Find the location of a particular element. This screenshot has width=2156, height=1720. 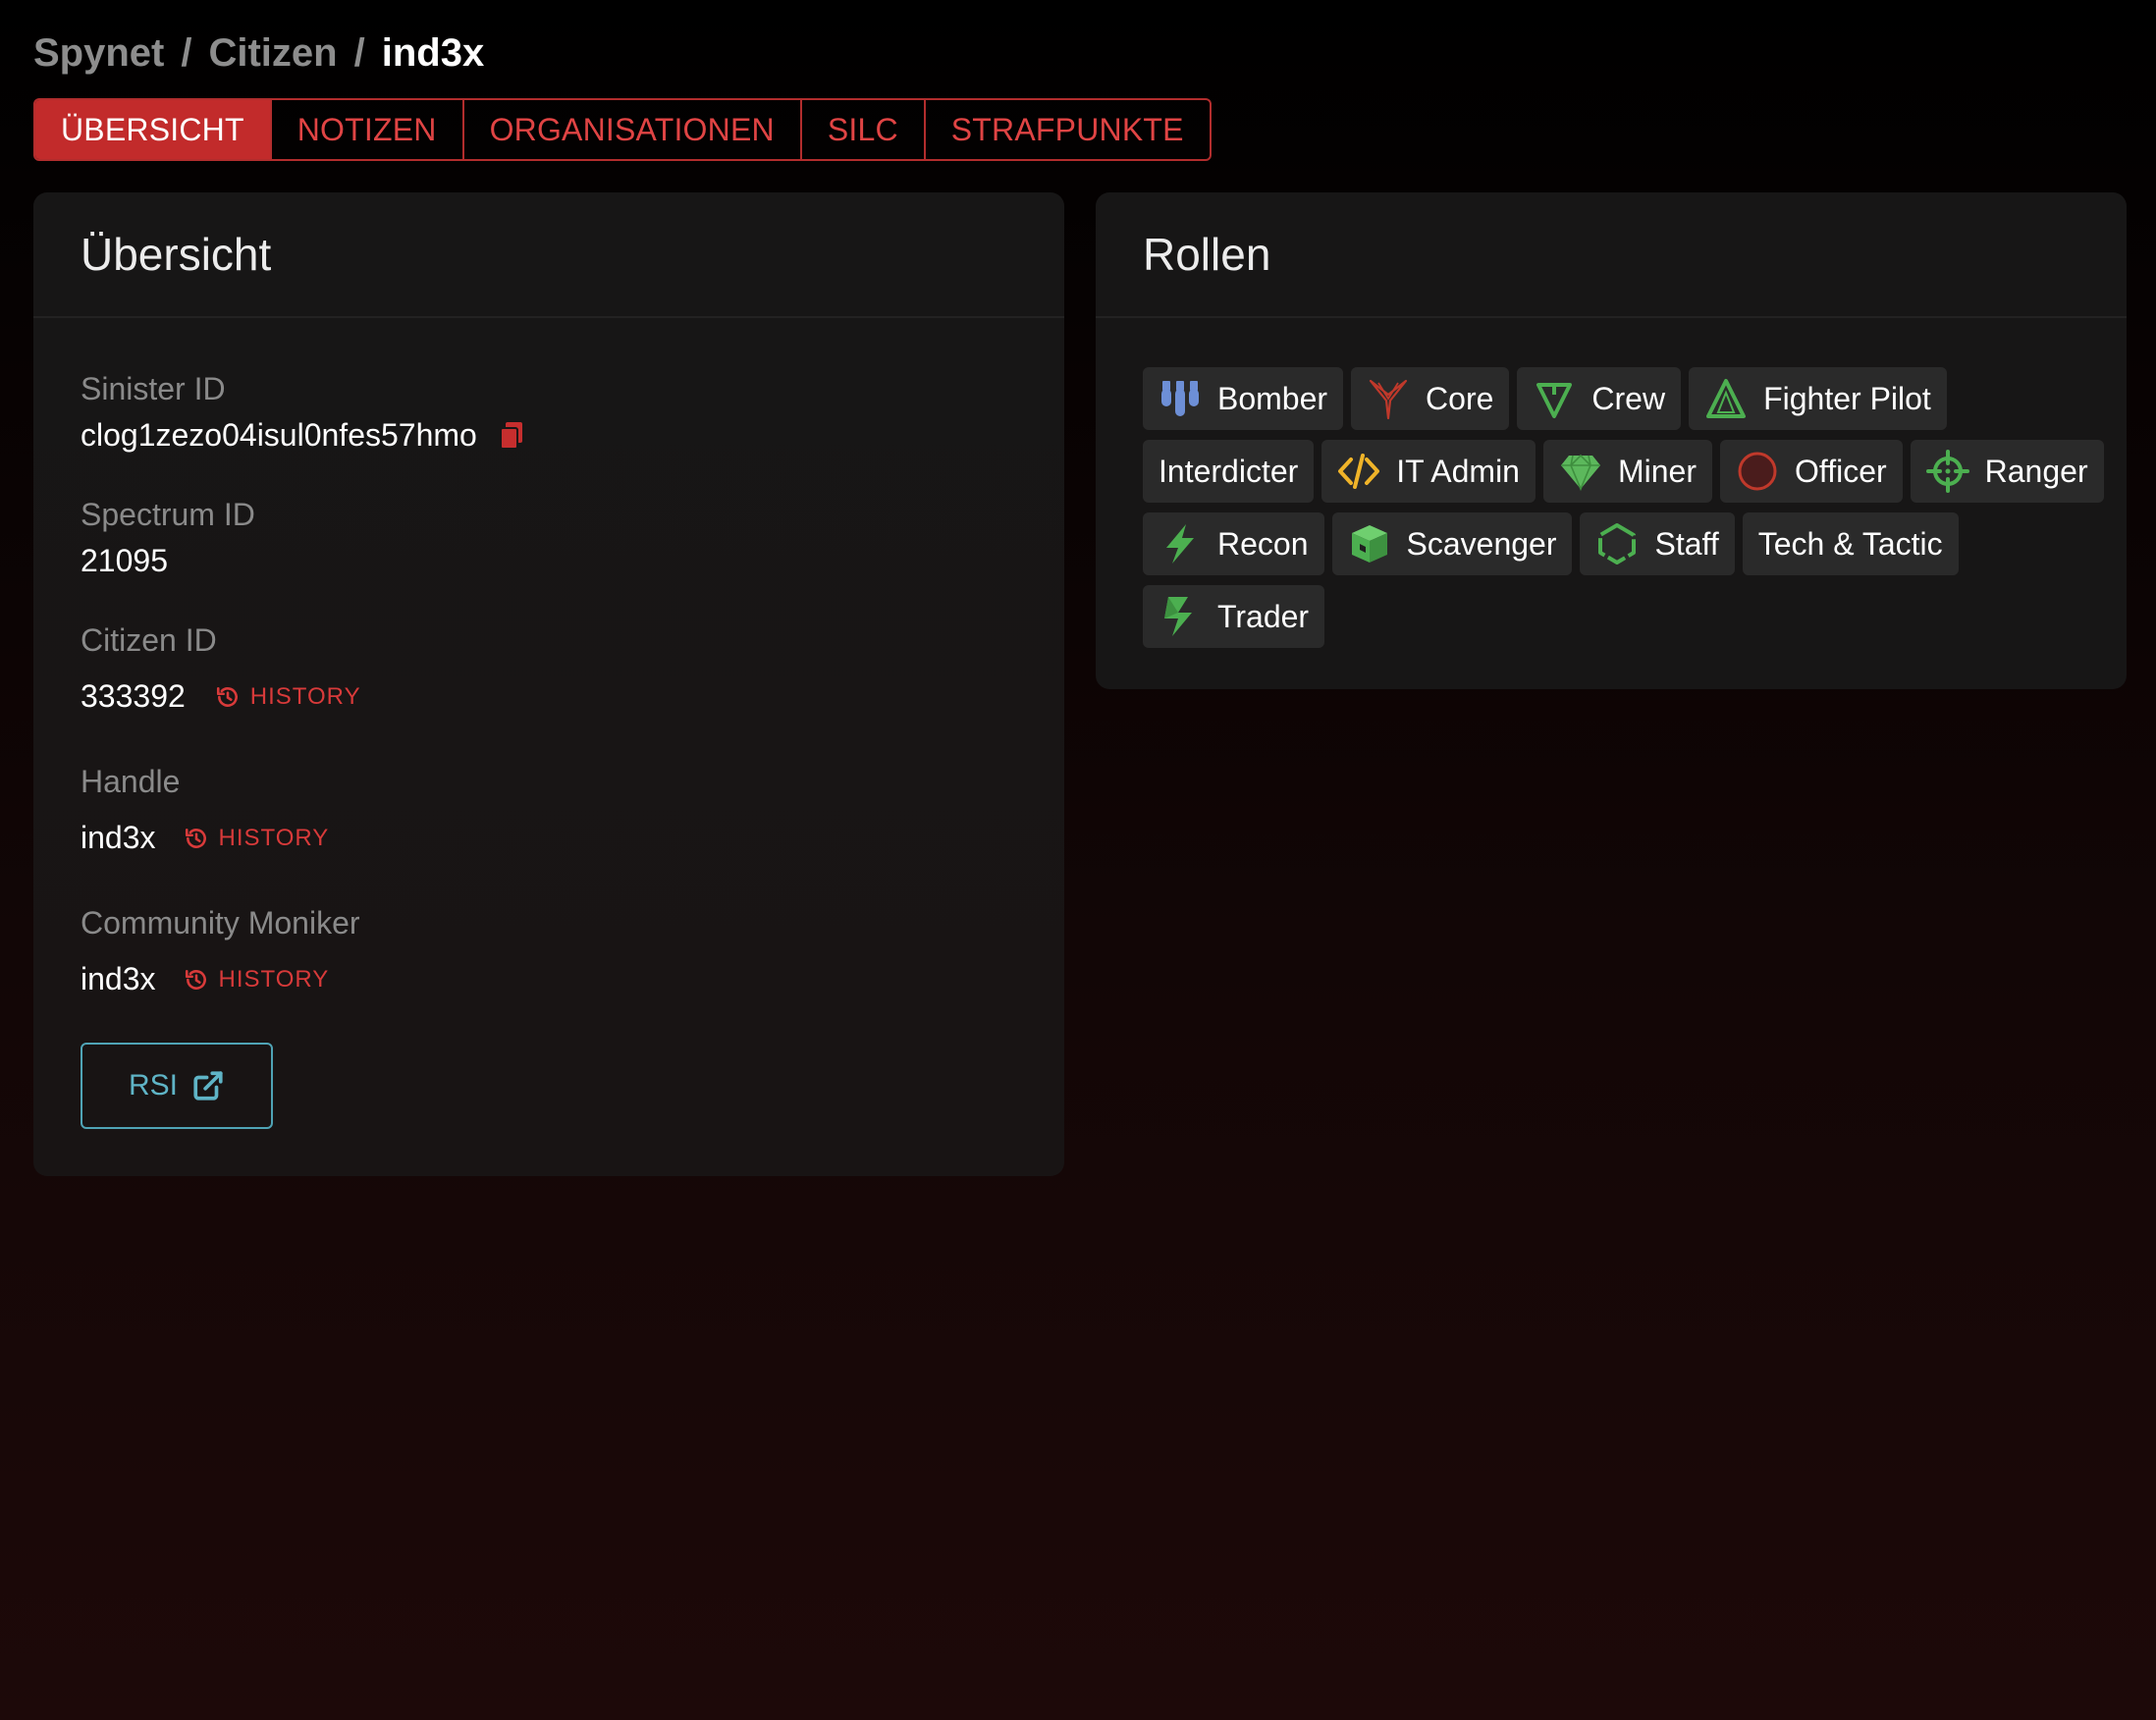

spectrum-id-value: 21095 is located at coordinates (125, 560).